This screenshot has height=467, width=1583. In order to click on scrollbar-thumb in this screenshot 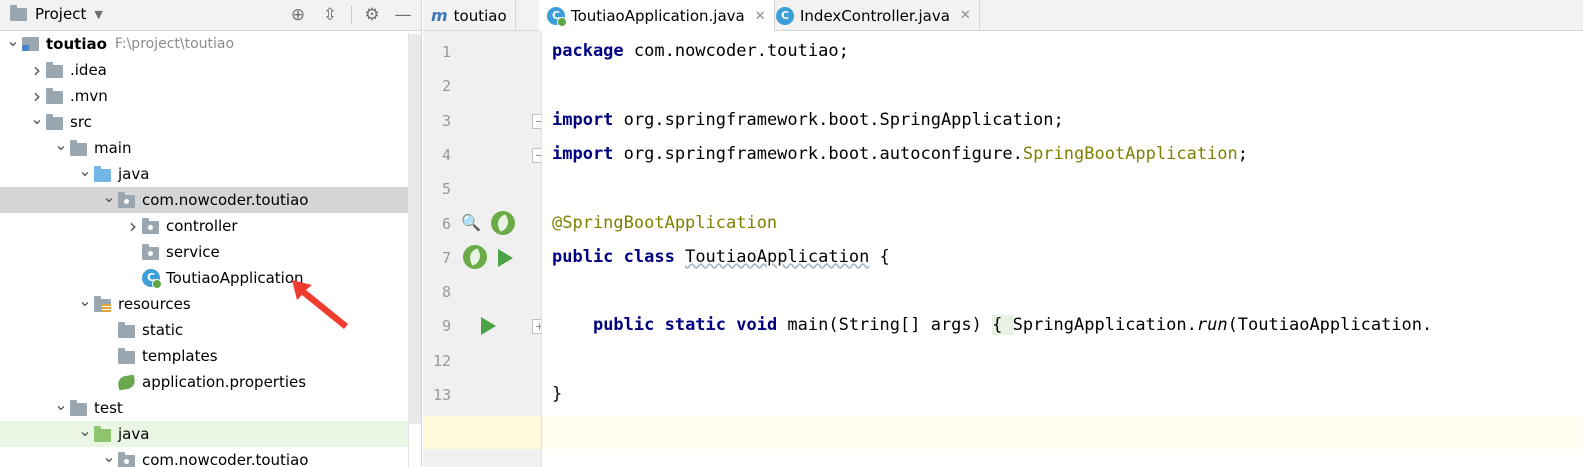, I will do `click(415, 229)`.